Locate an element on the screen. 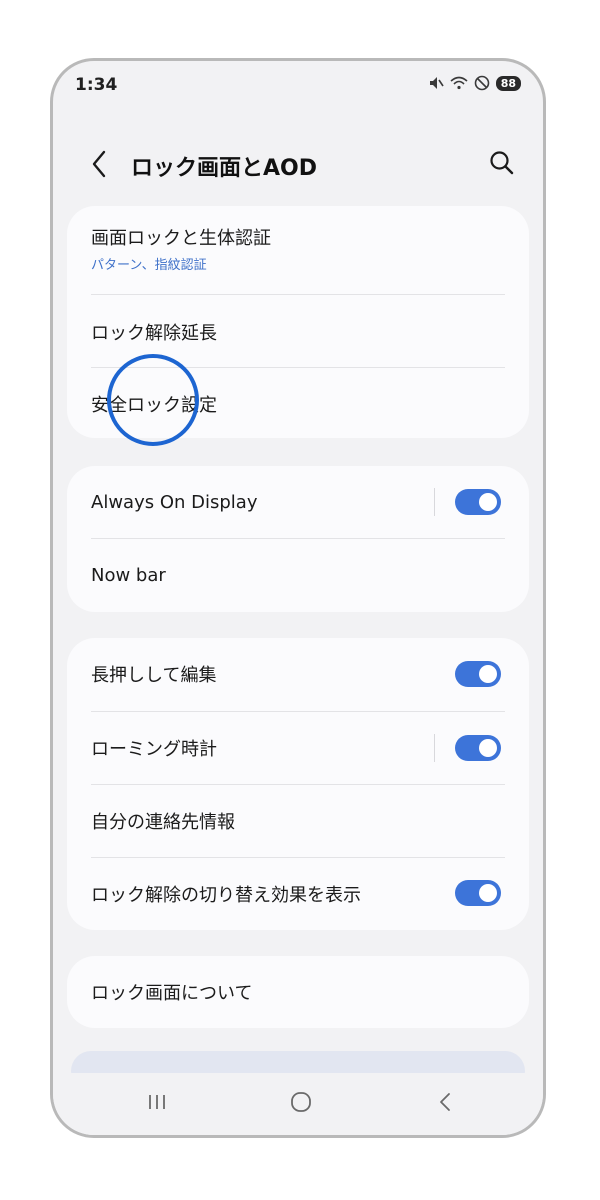 The image size is (600, 1200). secure-lock-settings-item: 安全ロック設定 is located at coordinates (298, 404).